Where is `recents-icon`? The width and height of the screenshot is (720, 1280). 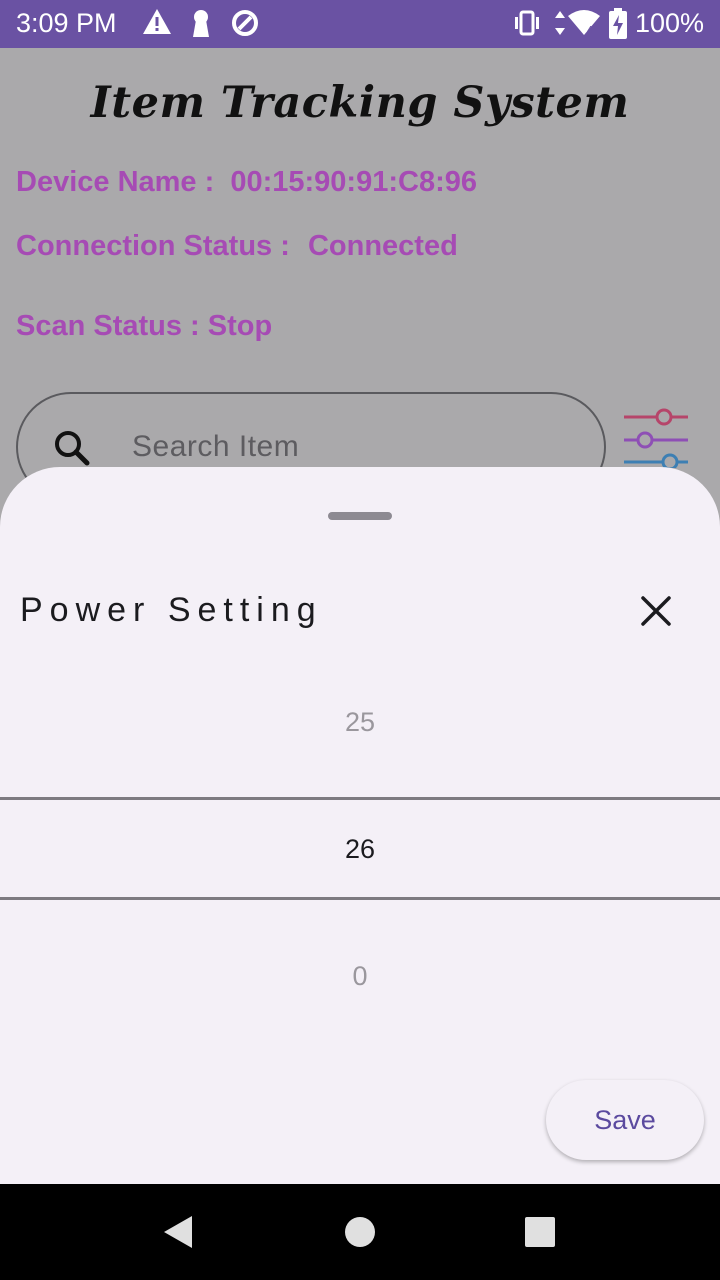 recents-icon is located at coordinates (540, 1234).